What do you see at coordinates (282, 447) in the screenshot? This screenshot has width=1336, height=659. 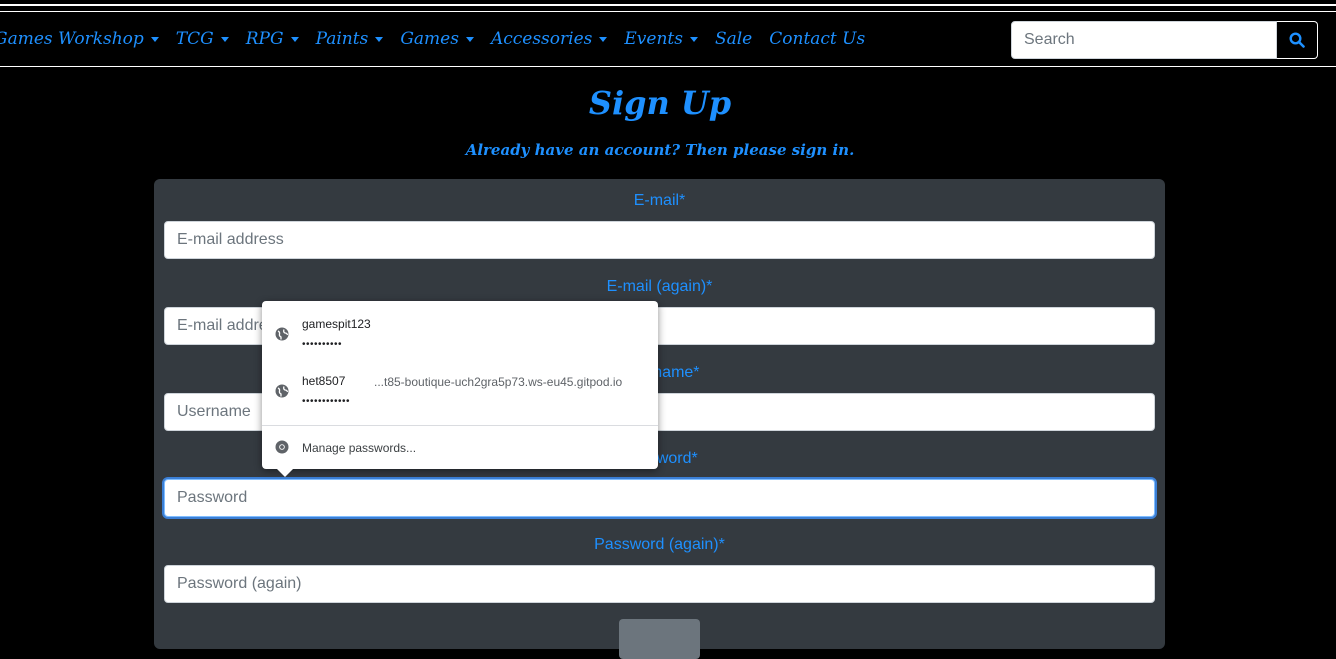 I see `chrome-icon` at bounding box center [282, 447].